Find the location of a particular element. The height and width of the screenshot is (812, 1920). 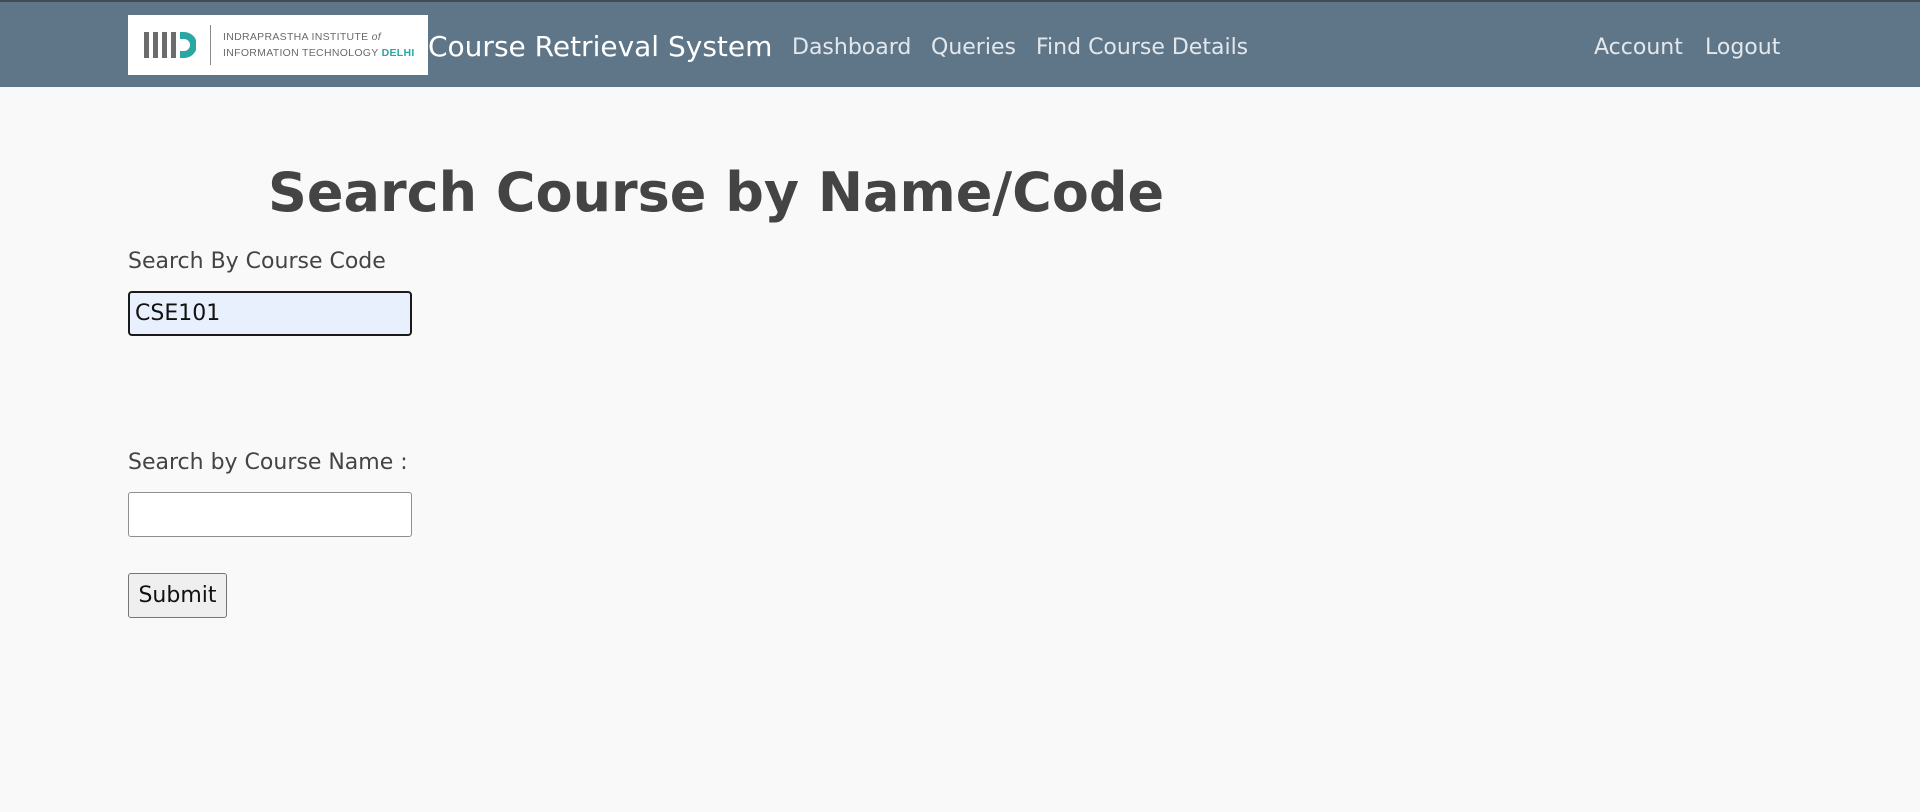

logo-line2: INFORMATION TECHNOLOGY is located at coordinates (301, 53).